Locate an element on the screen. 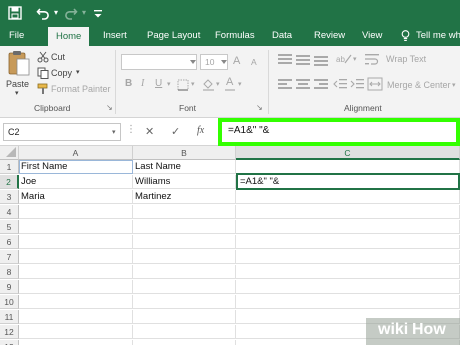  tab-page-layout: Page Layout is located at coordinates (173, 36).